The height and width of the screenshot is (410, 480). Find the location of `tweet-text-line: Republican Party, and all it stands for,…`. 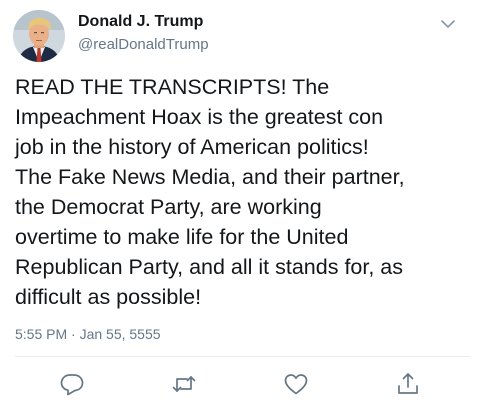

tweet-text-line: Republican Party, and all it stands for,… is located at coordinates (209, 267).